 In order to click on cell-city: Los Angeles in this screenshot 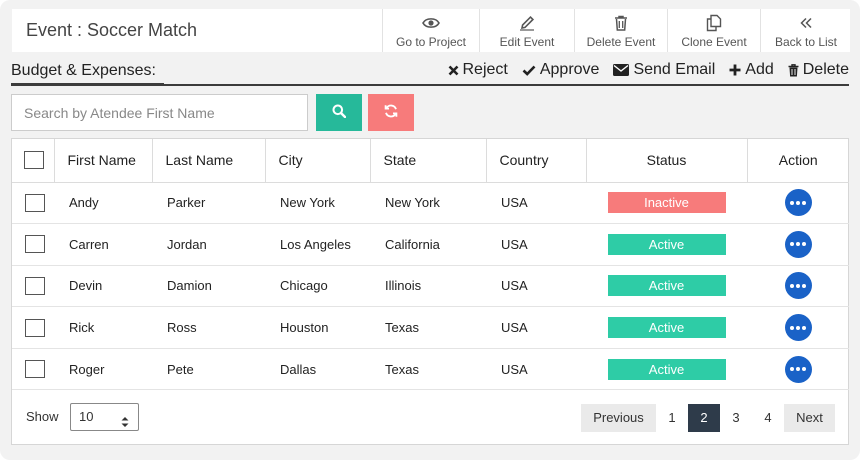, I will do `click(317, 244)`.